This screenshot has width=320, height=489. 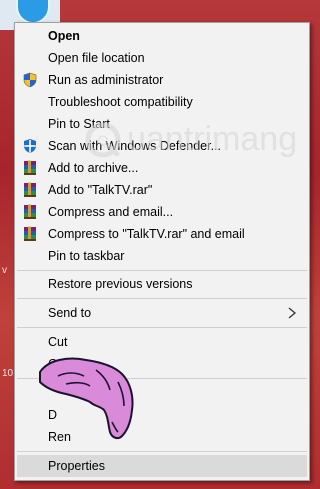 What do you see at coordinates (64, 36) in the screenshot?
I see `menu-item-label: Open` at bounding box center [64, 36].